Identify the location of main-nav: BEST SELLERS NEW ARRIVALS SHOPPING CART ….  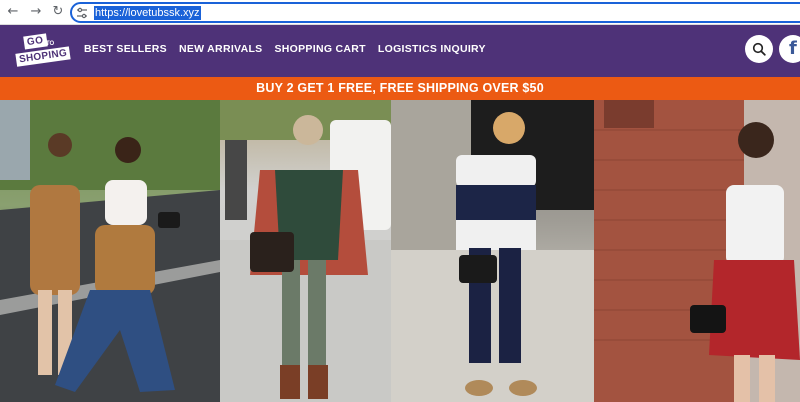
(285, 49).